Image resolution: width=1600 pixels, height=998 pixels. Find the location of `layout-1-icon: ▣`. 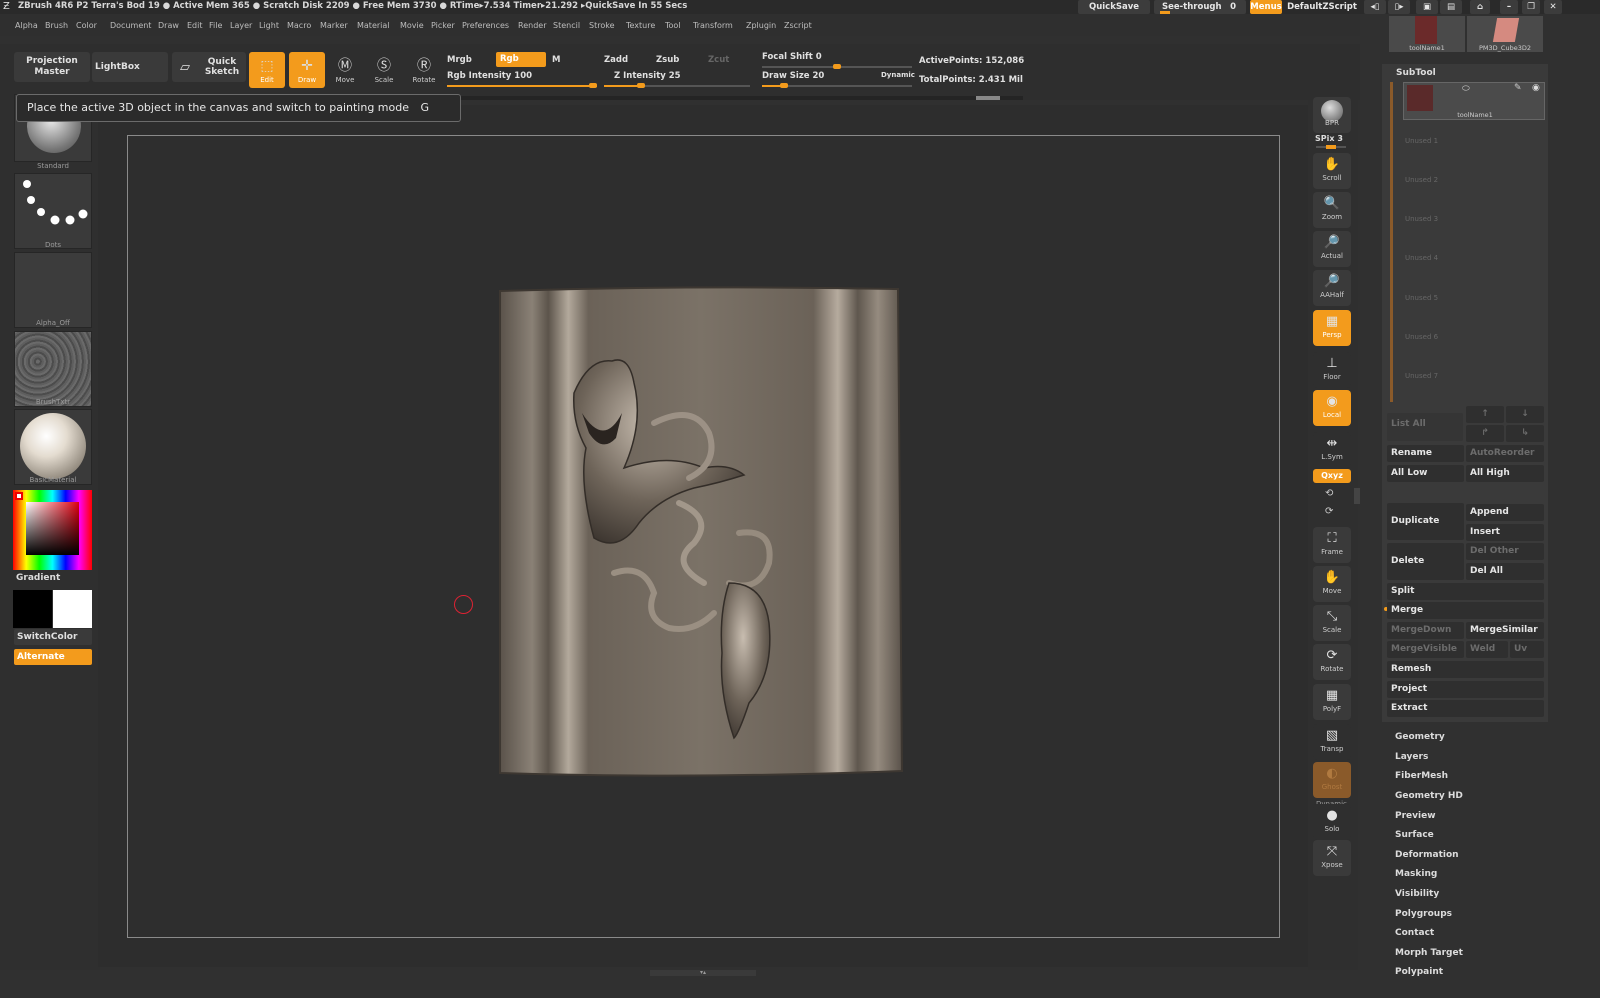

layout-1-icon: ▣ is located at coordinates (1427, 7).